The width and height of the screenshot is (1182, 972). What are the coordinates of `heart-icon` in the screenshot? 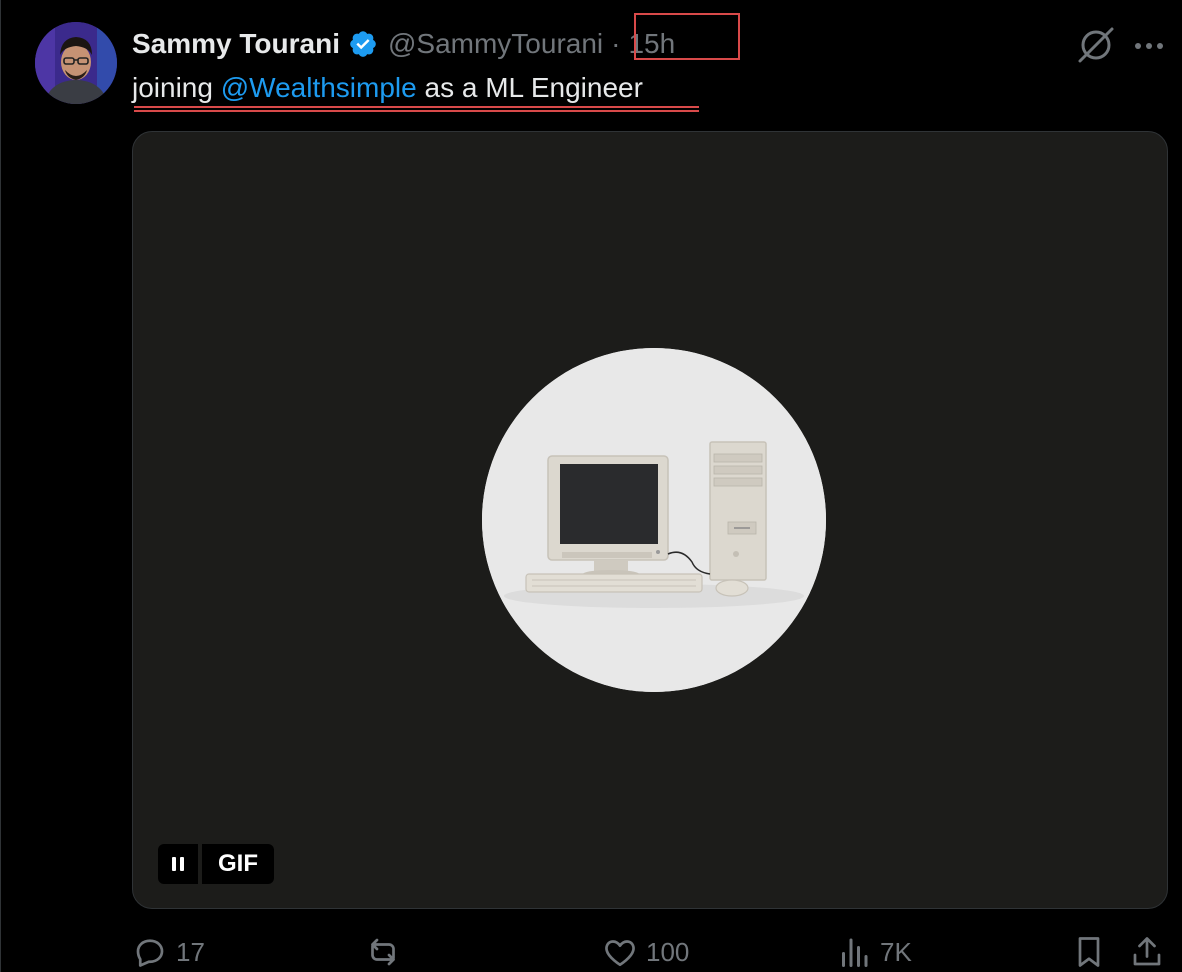 It's located at (620, 953).